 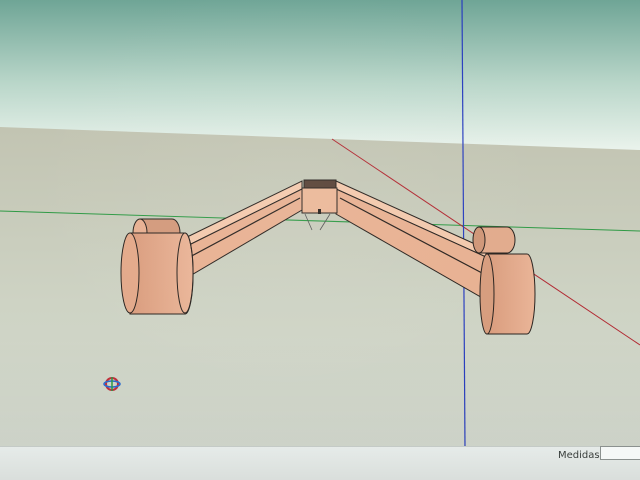 I want to click on wheel-front-right, so click(x=507, y=294).